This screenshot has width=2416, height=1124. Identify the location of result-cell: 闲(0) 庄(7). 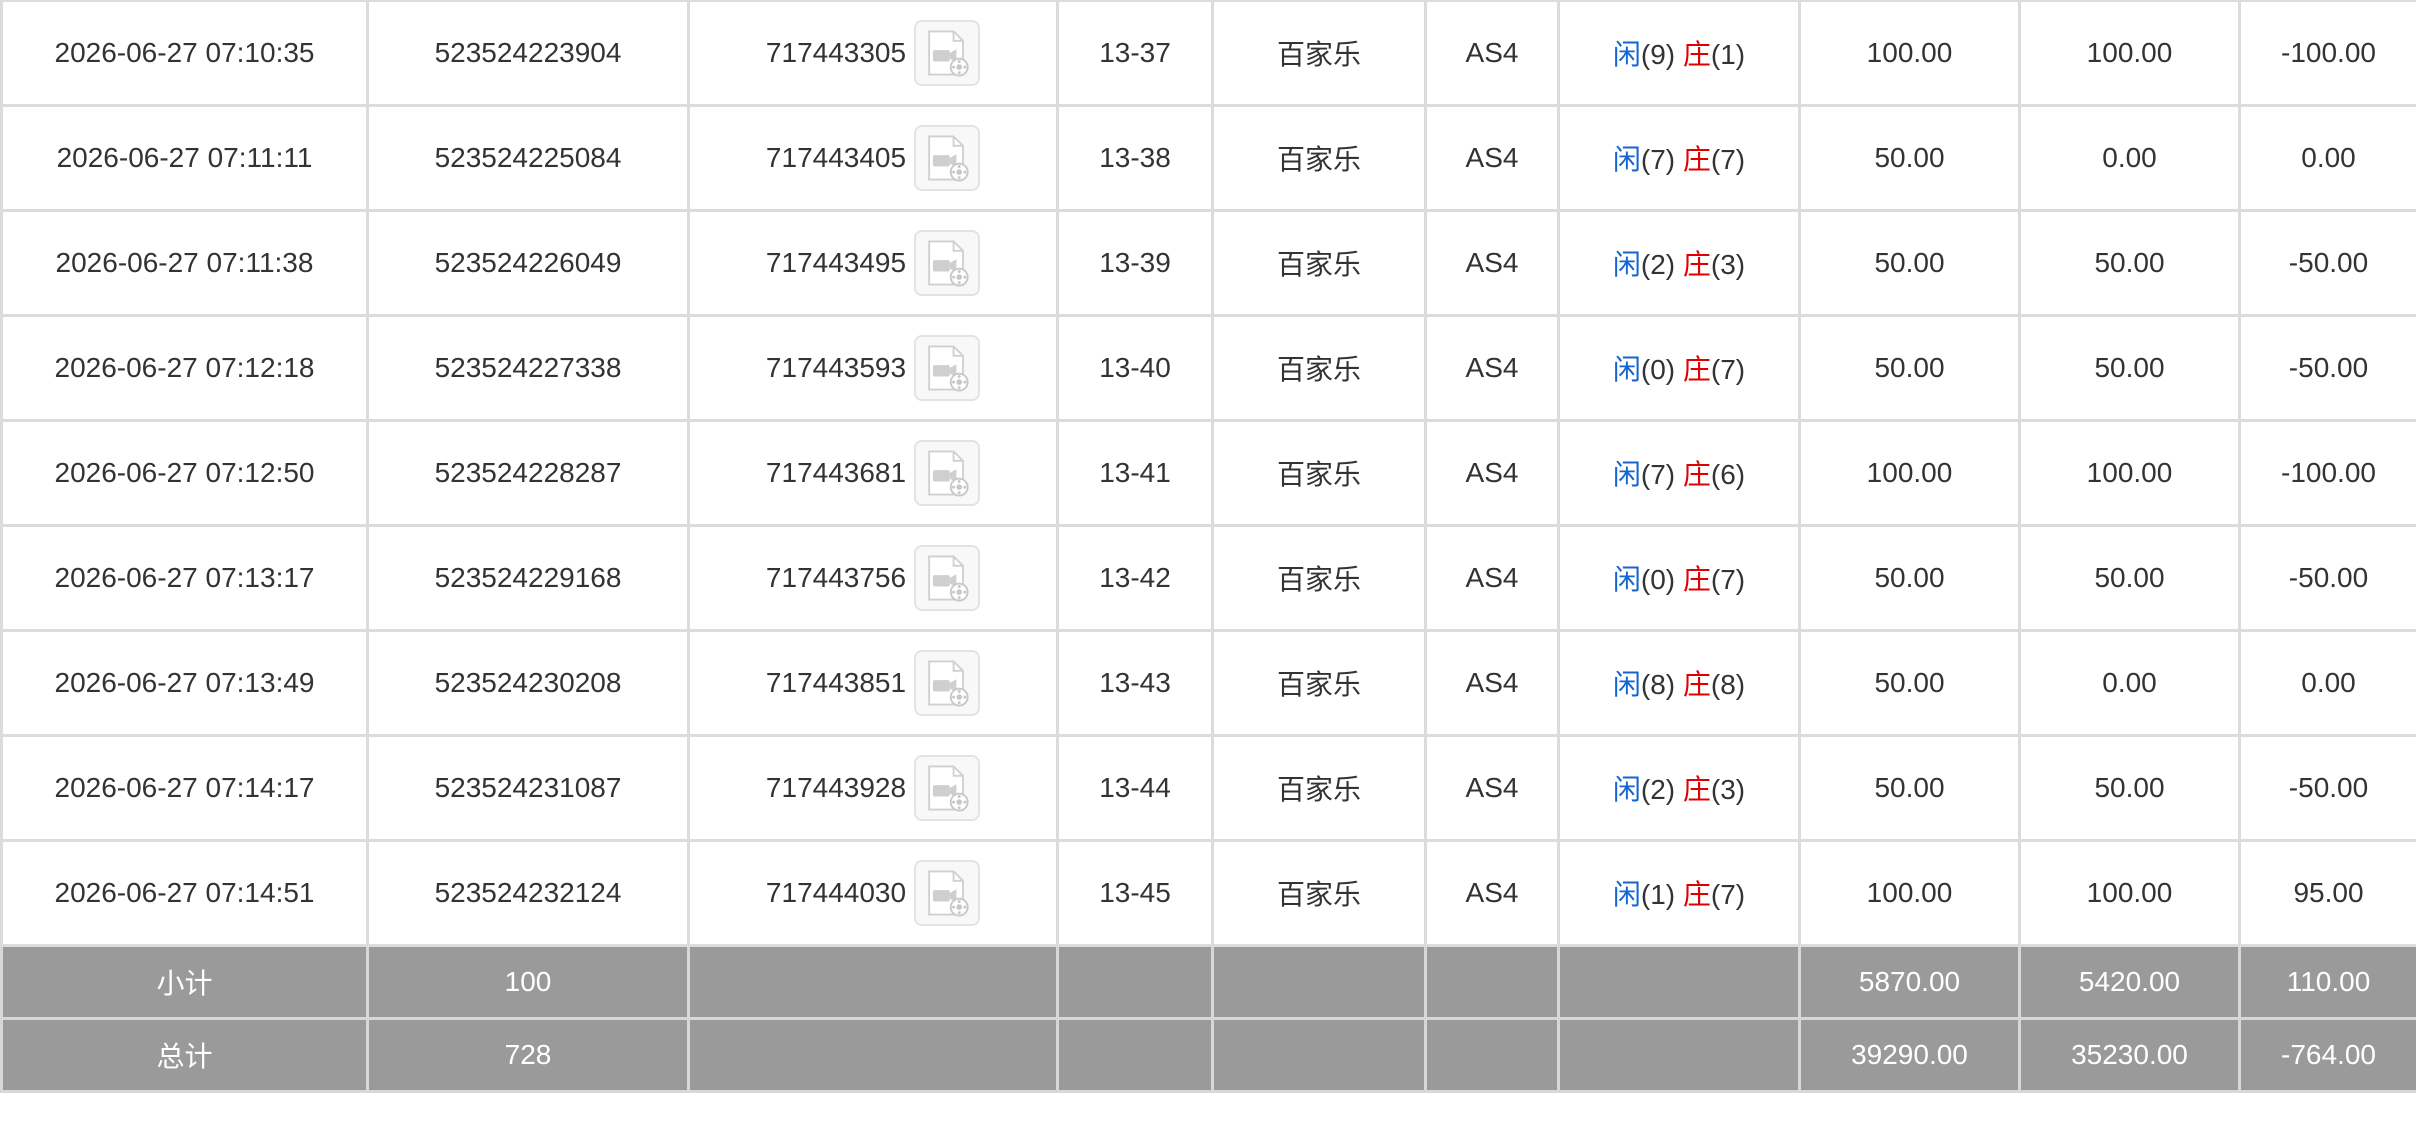
(1679, 578).